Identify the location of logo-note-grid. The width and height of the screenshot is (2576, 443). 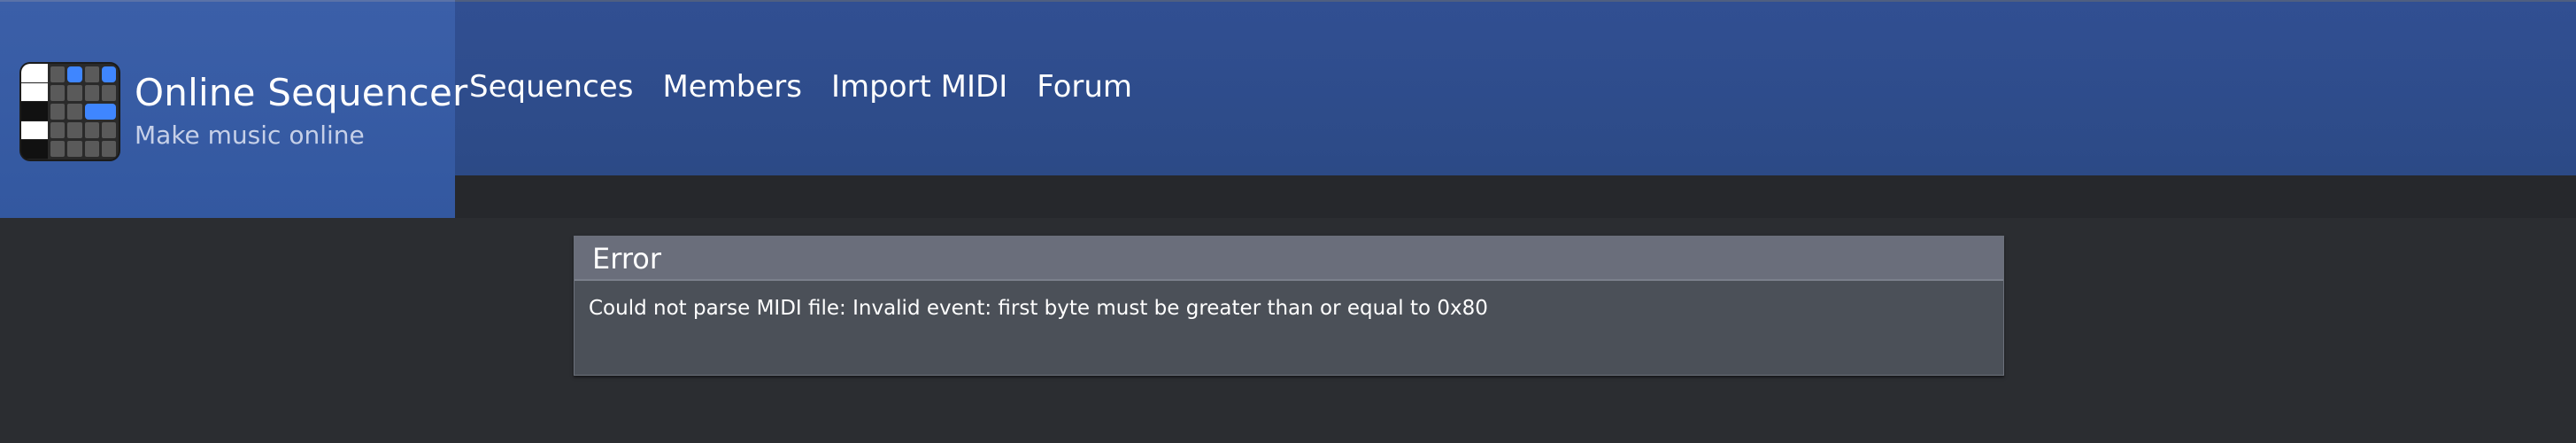
(83, 112).